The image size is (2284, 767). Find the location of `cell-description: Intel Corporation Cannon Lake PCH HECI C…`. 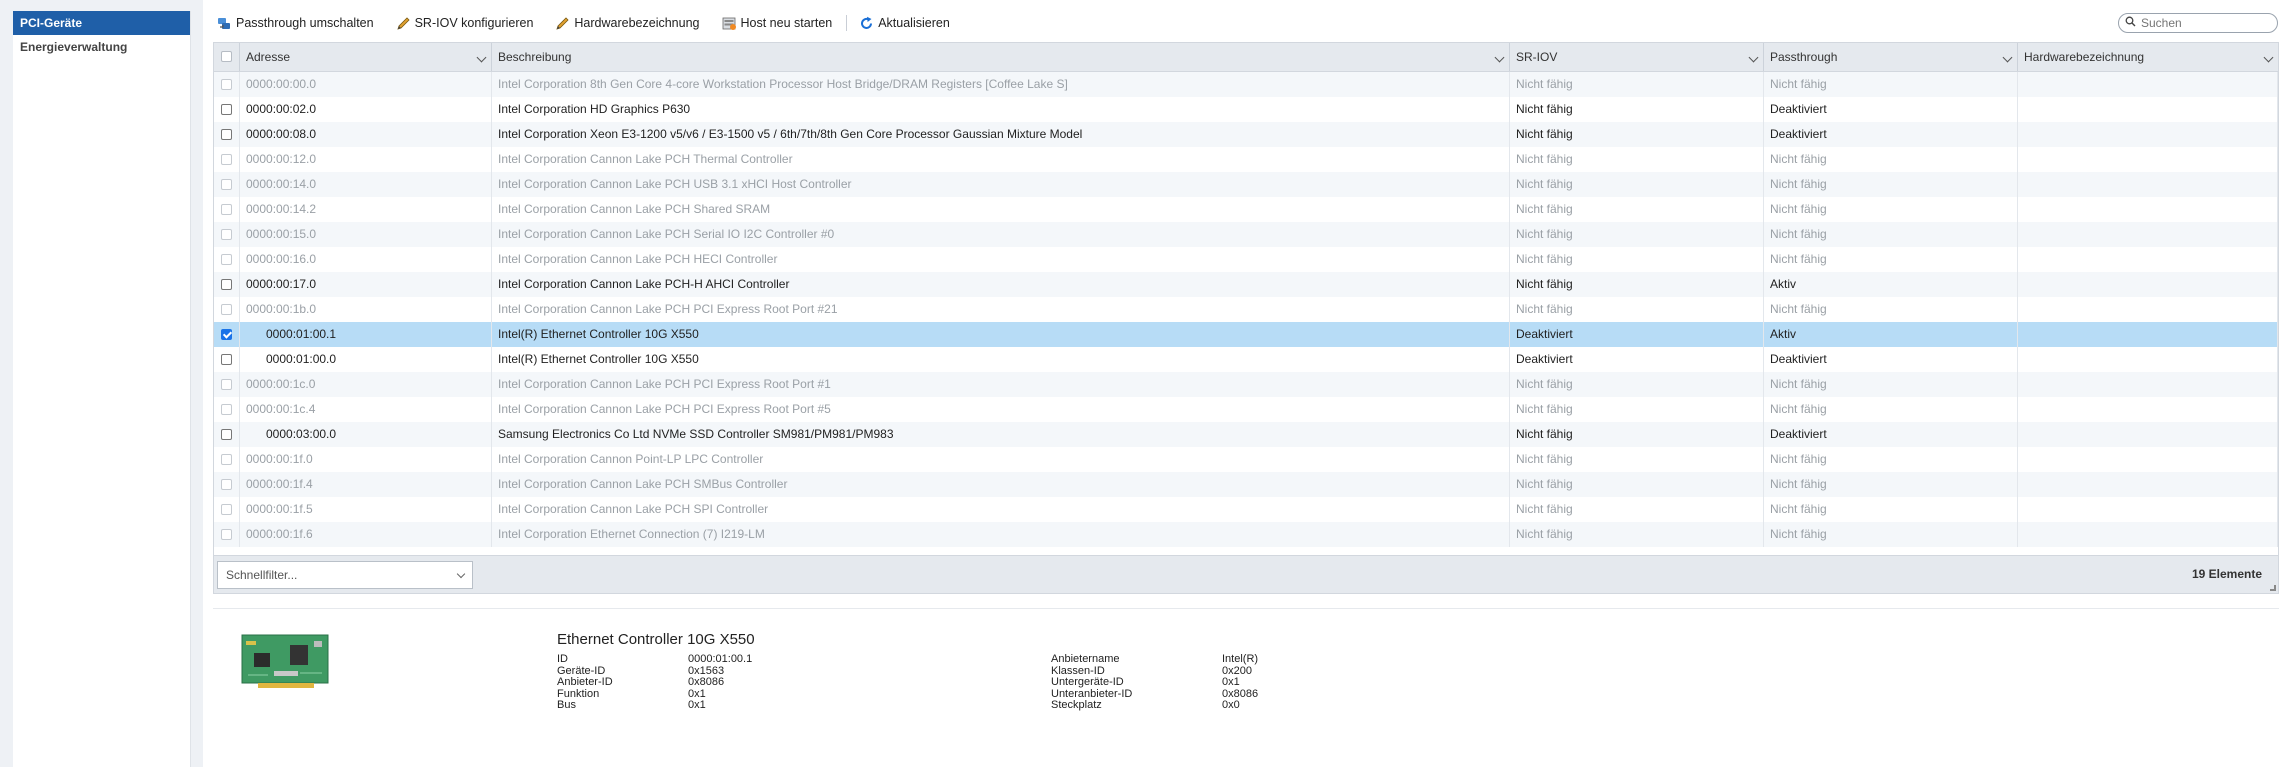

cell-description: Intel Corporation Cannon Lake PCH HECI C… is located at coordinates (1001, 259).